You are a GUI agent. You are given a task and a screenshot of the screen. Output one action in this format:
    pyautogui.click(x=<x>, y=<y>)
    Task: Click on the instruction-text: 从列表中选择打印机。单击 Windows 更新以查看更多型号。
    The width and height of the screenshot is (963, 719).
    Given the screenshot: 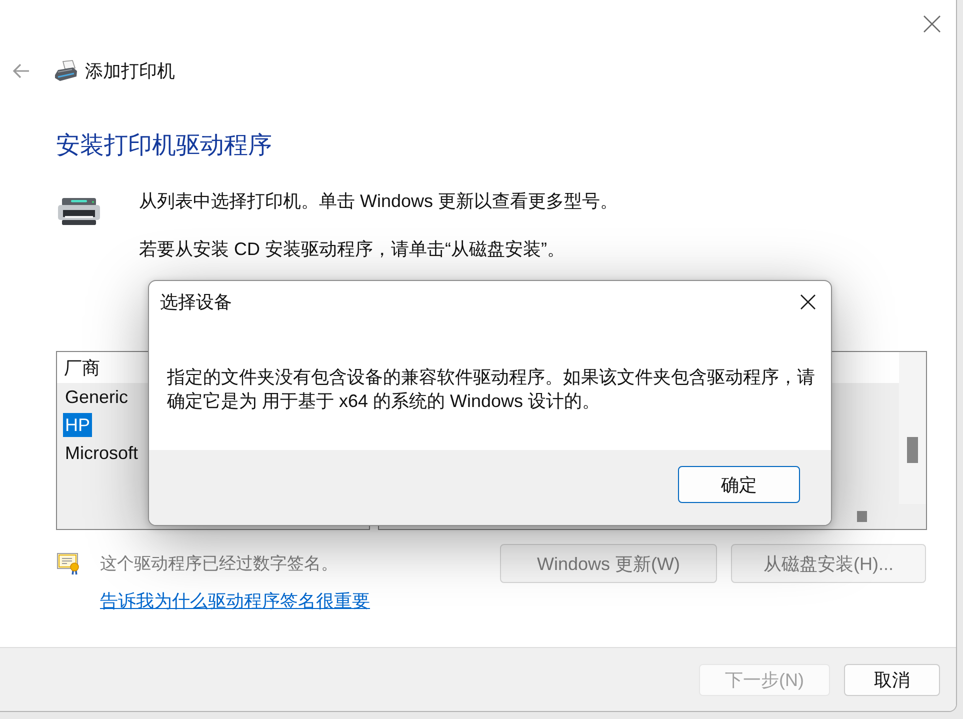 What is the action you would take?
    pyautogui.click(x=378, y=201)
    